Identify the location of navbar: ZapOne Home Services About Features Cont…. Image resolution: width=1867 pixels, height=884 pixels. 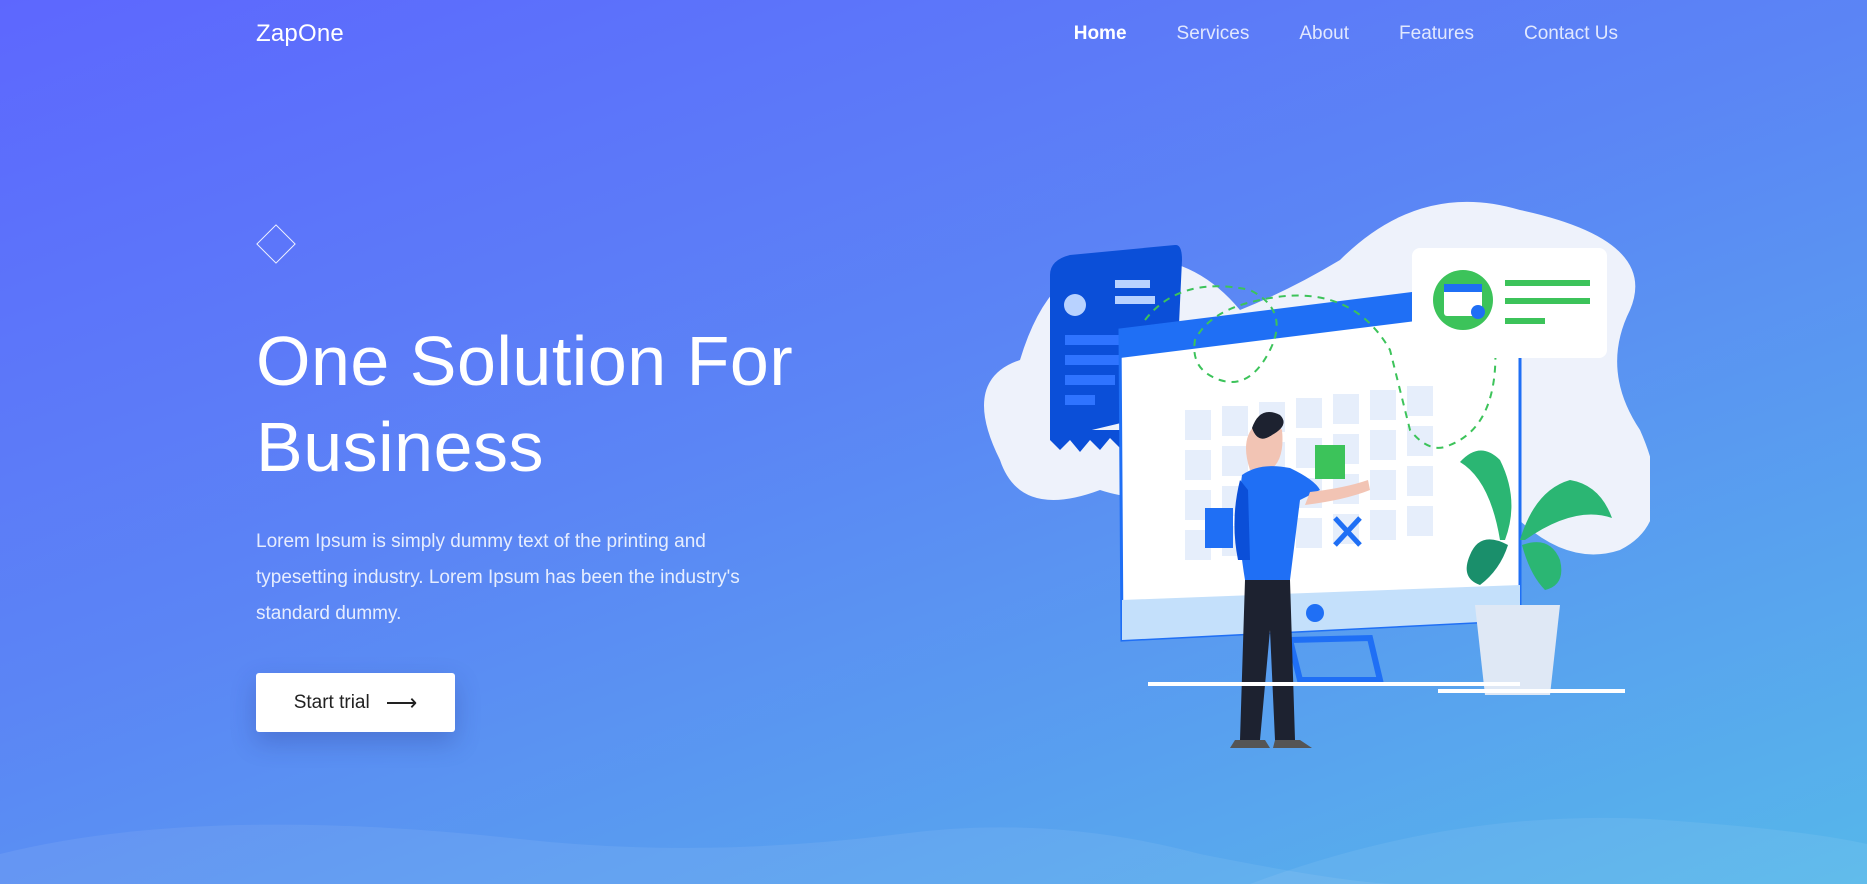
(937, 34).